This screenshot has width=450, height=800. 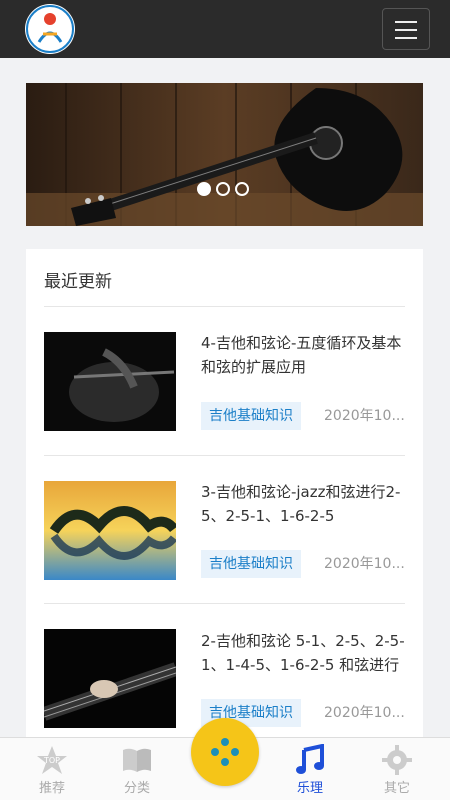 I want to click on tab-other: 其它, so click(x=397, y=769).